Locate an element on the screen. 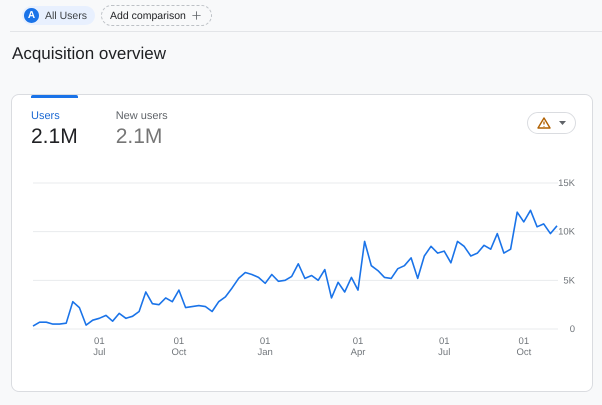  axis-label: 0 is located at coordinates (572, 329).